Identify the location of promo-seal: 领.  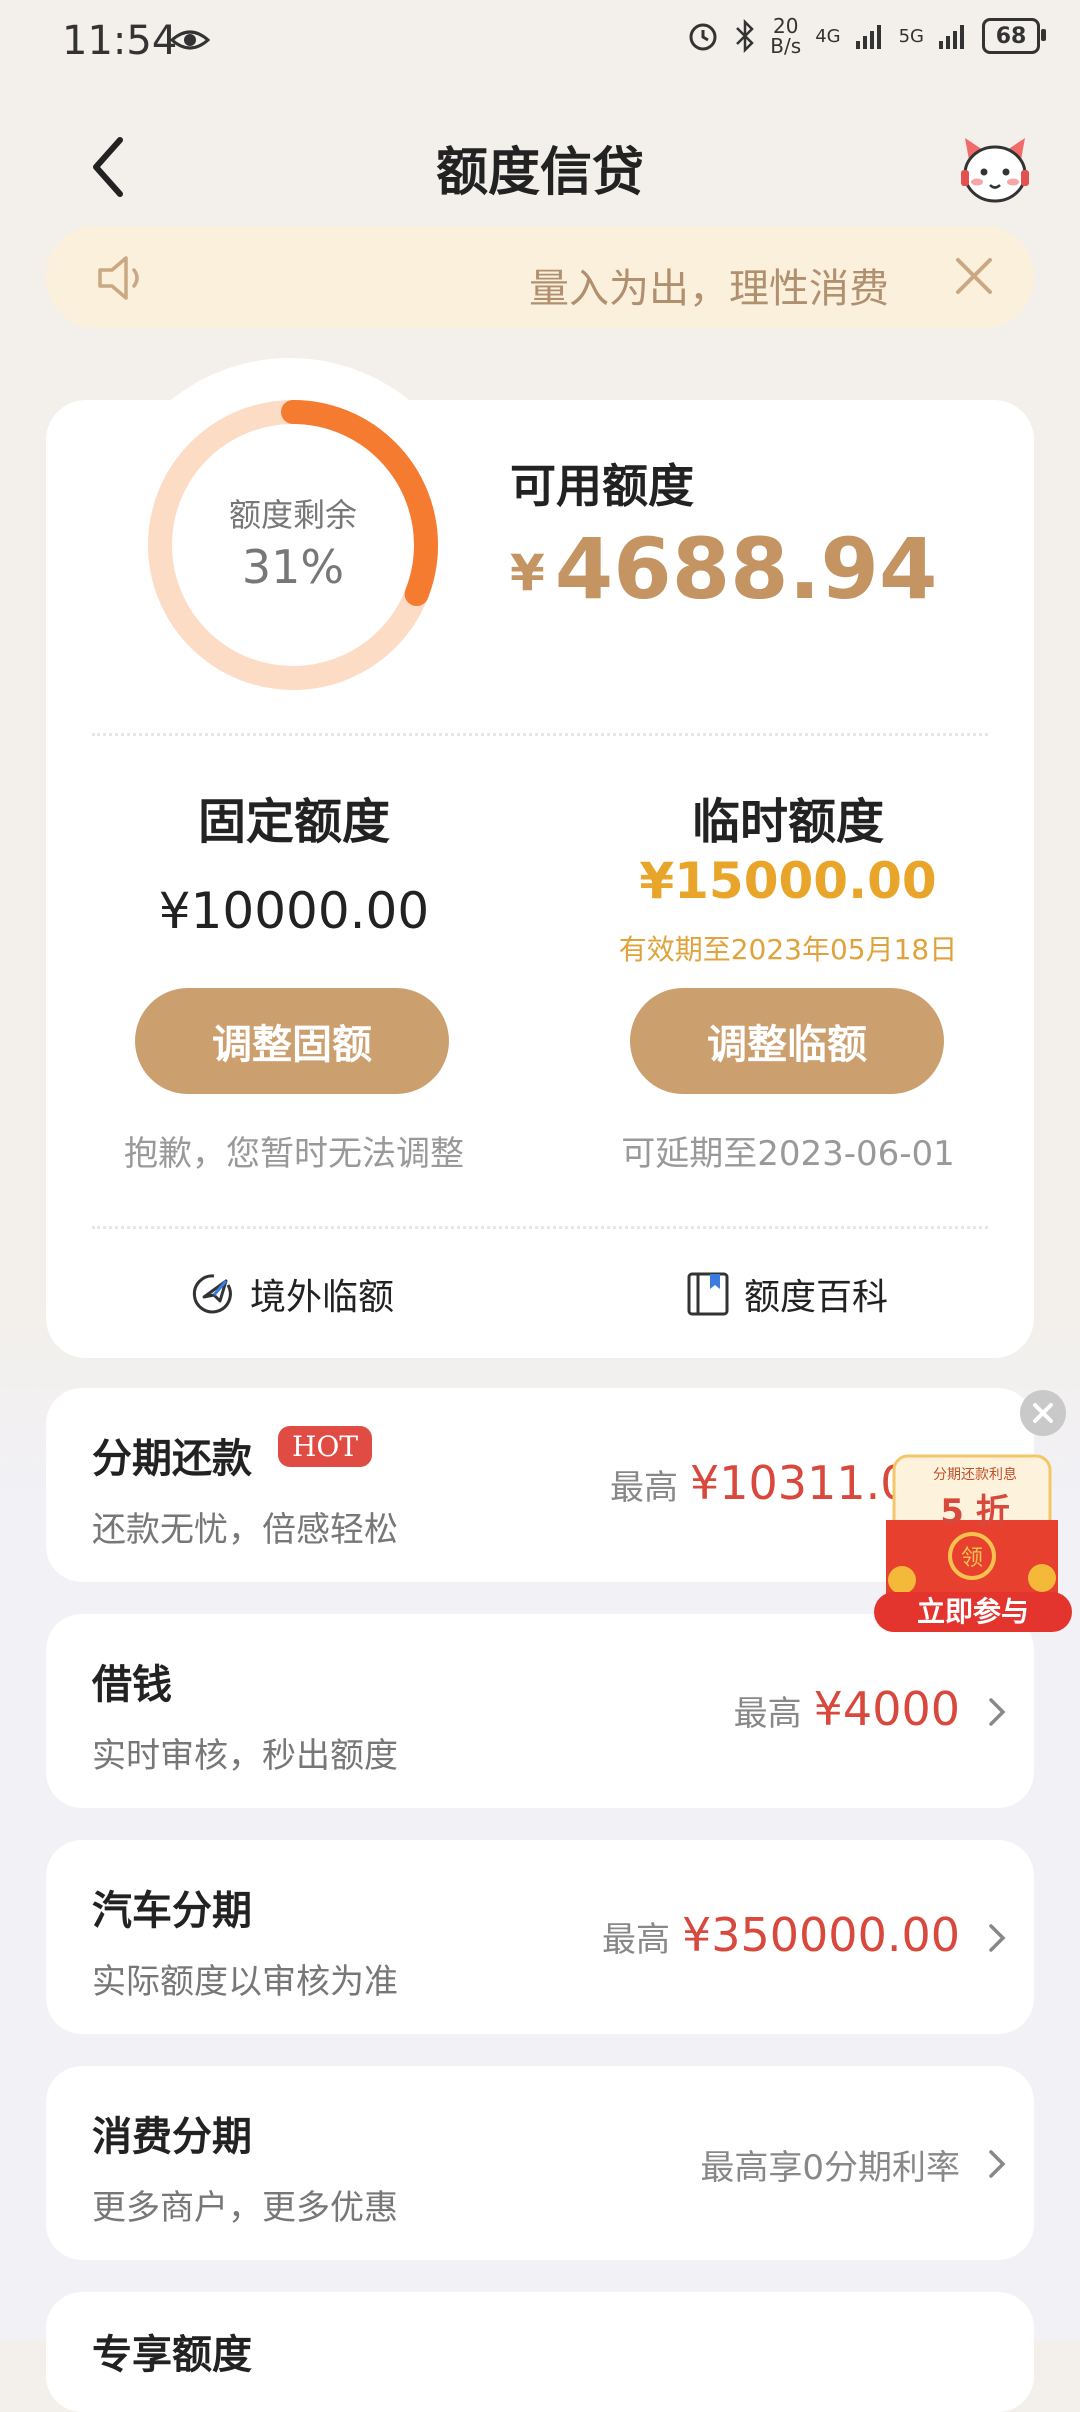
(971, 1558).